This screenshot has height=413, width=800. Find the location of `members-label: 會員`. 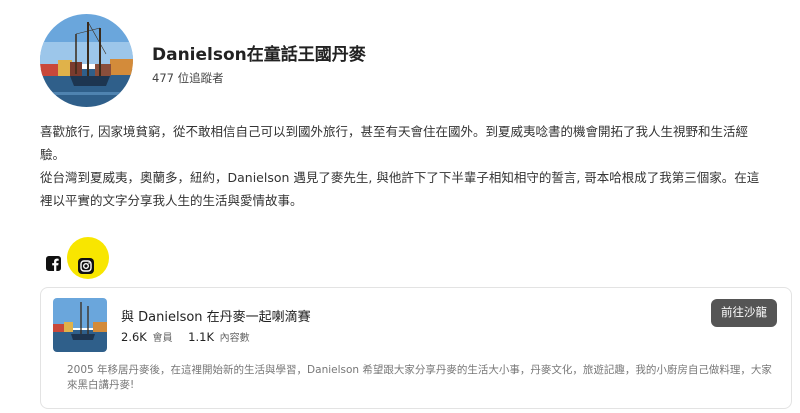

members-label: 會員 is located at coordinates (162, 338).